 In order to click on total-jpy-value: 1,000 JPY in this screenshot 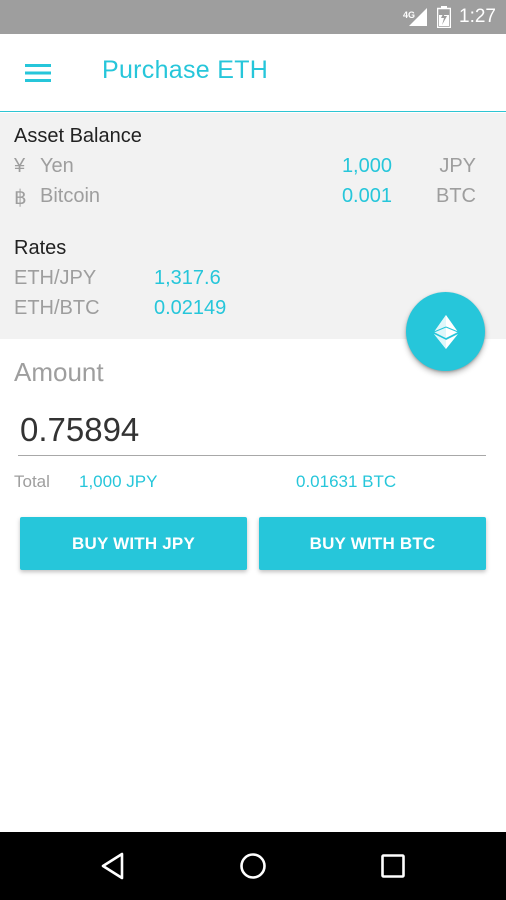, I will do `click(118, 481)`.